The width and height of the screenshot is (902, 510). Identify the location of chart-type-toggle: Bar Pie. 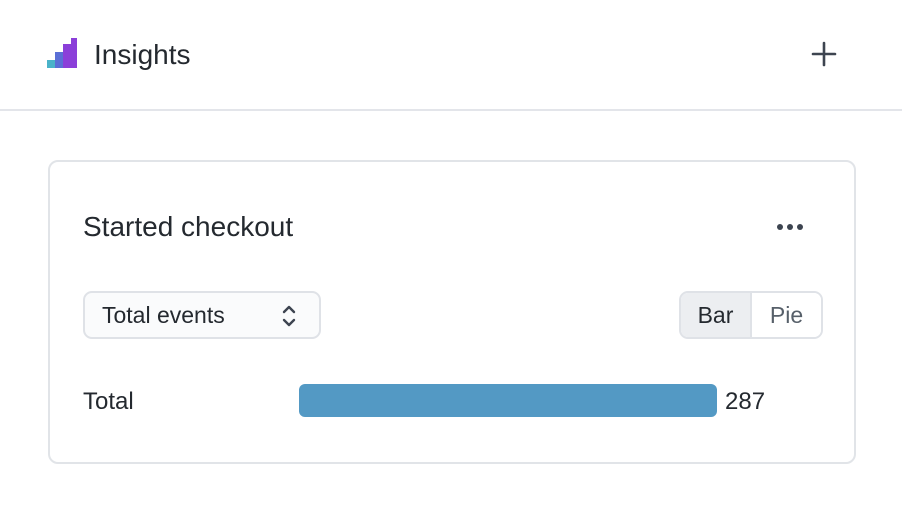
(751, 315).